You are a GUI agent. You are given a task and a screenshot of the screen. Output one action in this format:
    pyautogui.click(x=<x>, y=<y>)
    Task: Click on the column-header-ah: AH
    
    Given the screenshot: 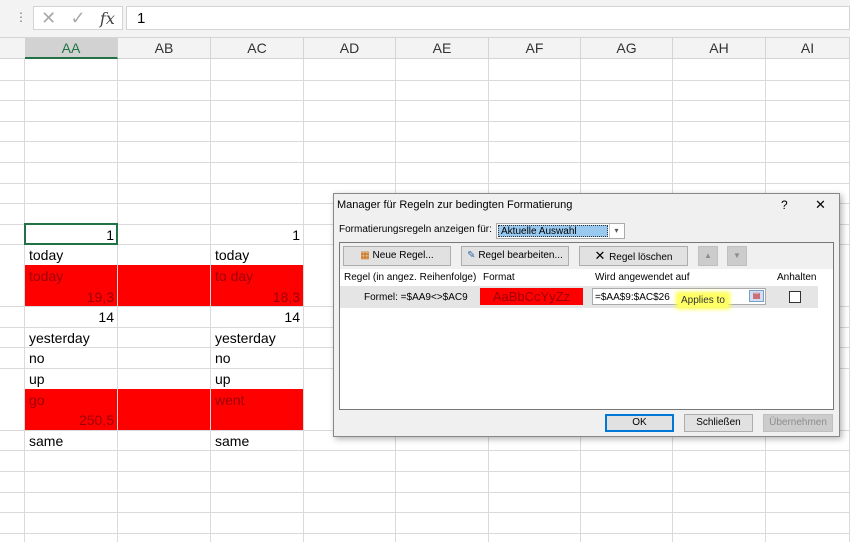 What is the action you would take?
    pyautogui.click(x=719, y=48)
    